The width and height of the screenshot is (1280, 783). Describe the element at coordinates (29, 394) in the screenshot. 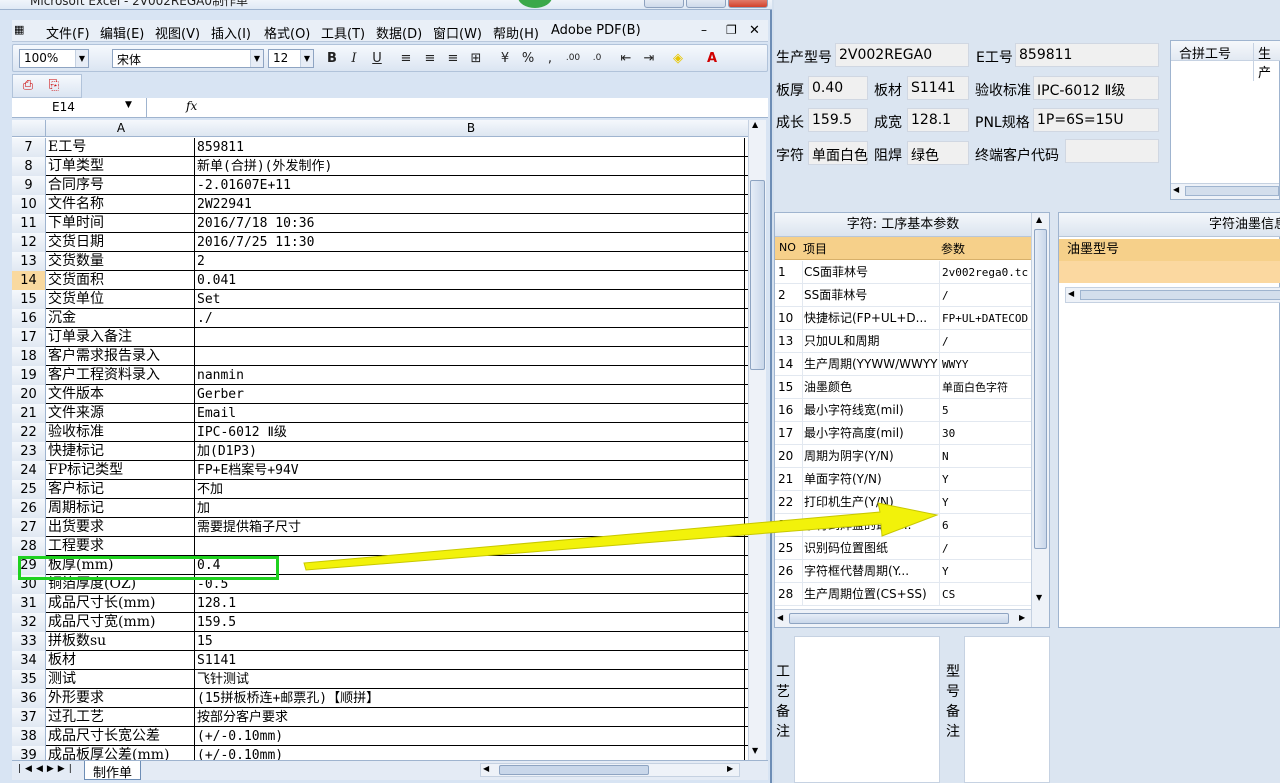

I see `row-header: 20` at that location.